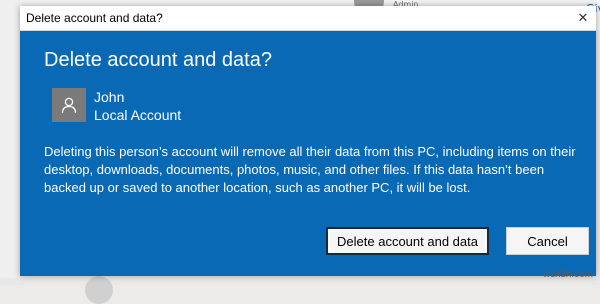 The height and width of the screenshot is (304, 600). What do you see at coordinates (109, 97) in the screenshot?
I see `user-name: John` at bounding box center [109, 97].